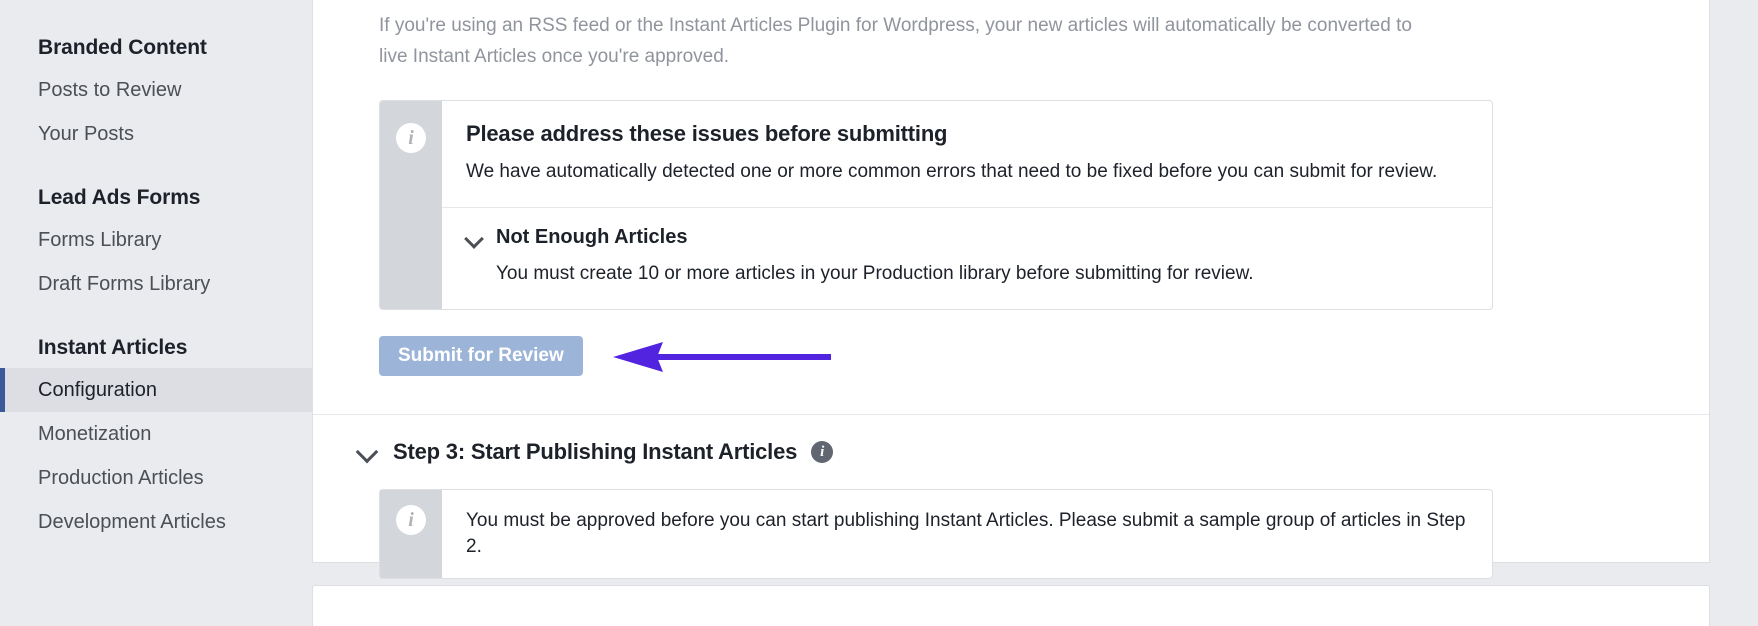  What do you see at coordinates (1044, 356) in the screenshot?
I see `submit-row: Submit for Review` at bounding box center [1044, 356].